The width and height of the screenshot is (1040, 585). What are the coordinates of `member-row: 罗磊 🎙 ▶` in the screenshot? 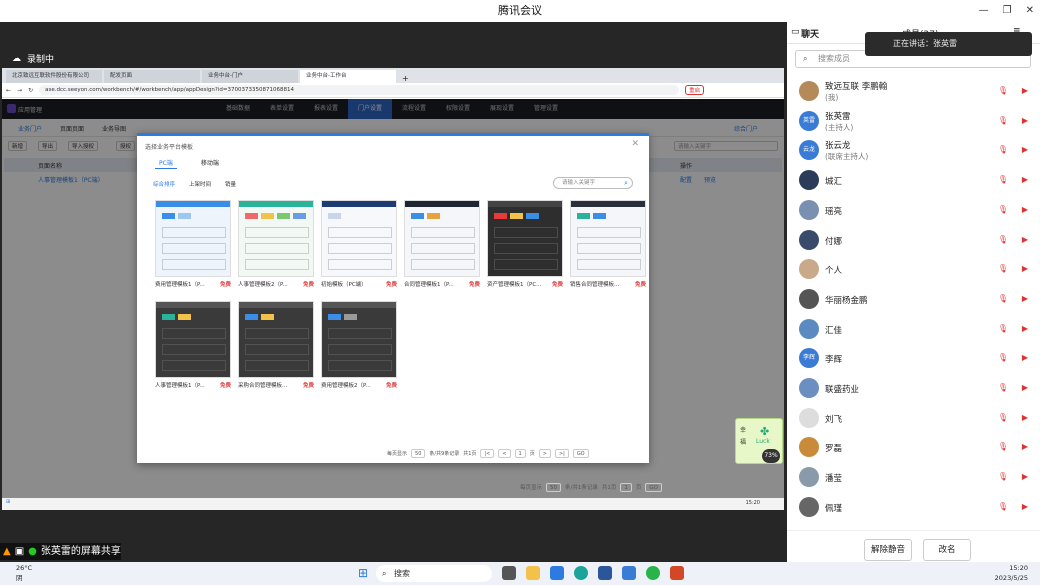 It's located at (913, 447).